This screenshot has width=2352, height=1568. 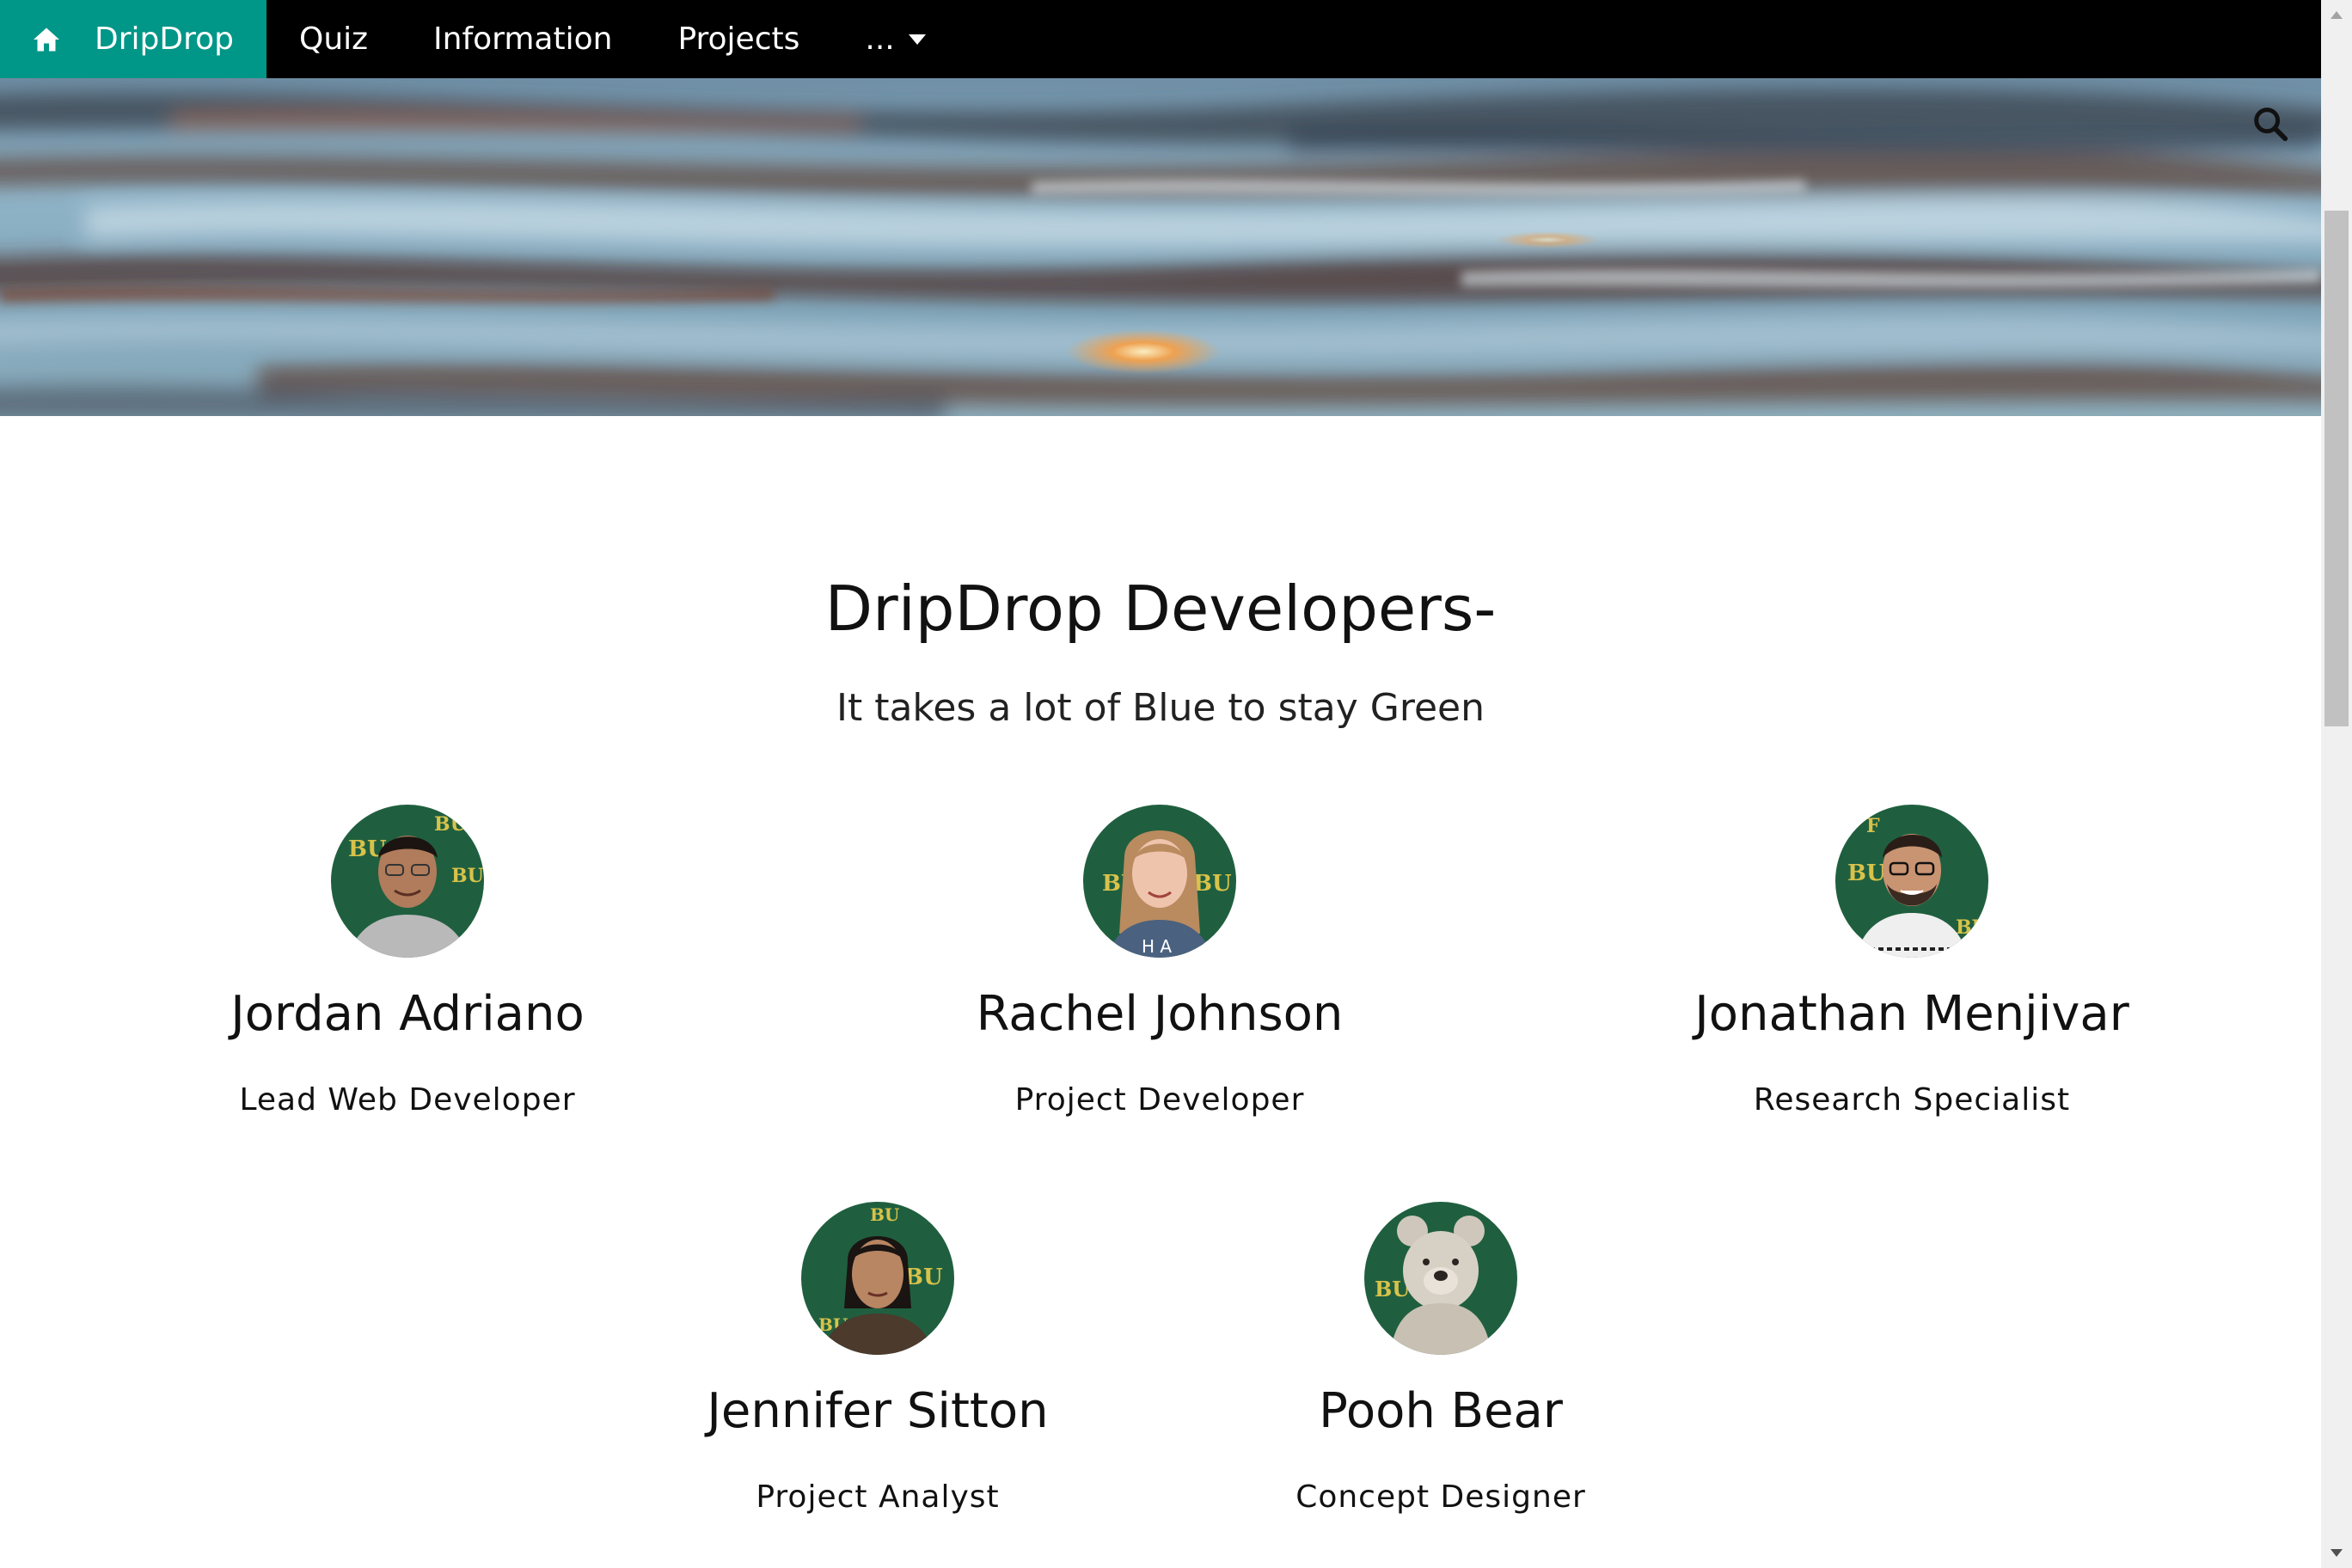 I want to click on page-subtitle: It takes a lot of Blue to stay Green, so click(x=1160, y=708).